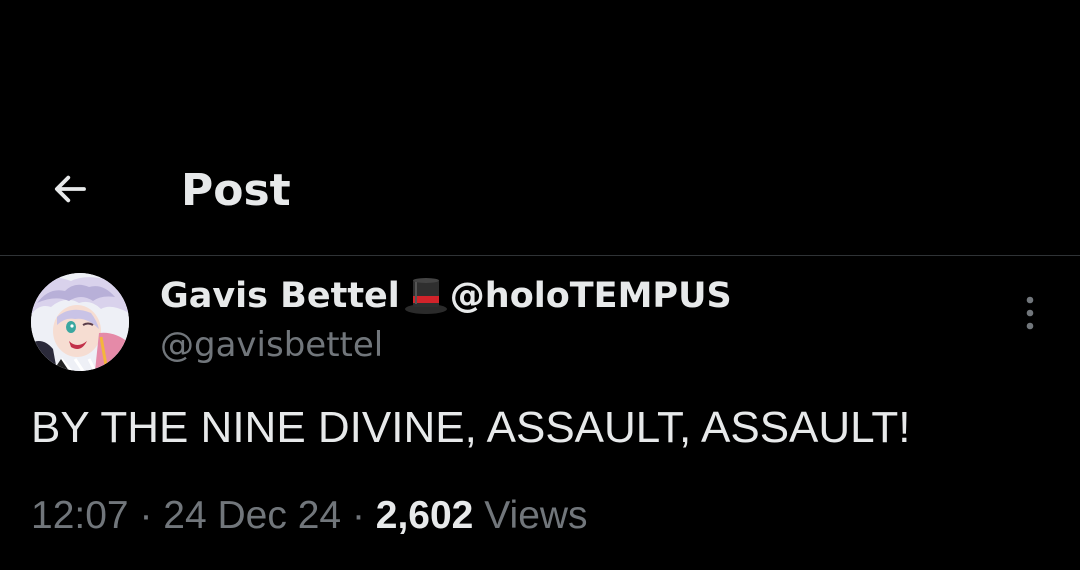 Image resolution: width=1080 pixels, height=570 pixels. I want to click on avatar-illustration, so click(80, 322).